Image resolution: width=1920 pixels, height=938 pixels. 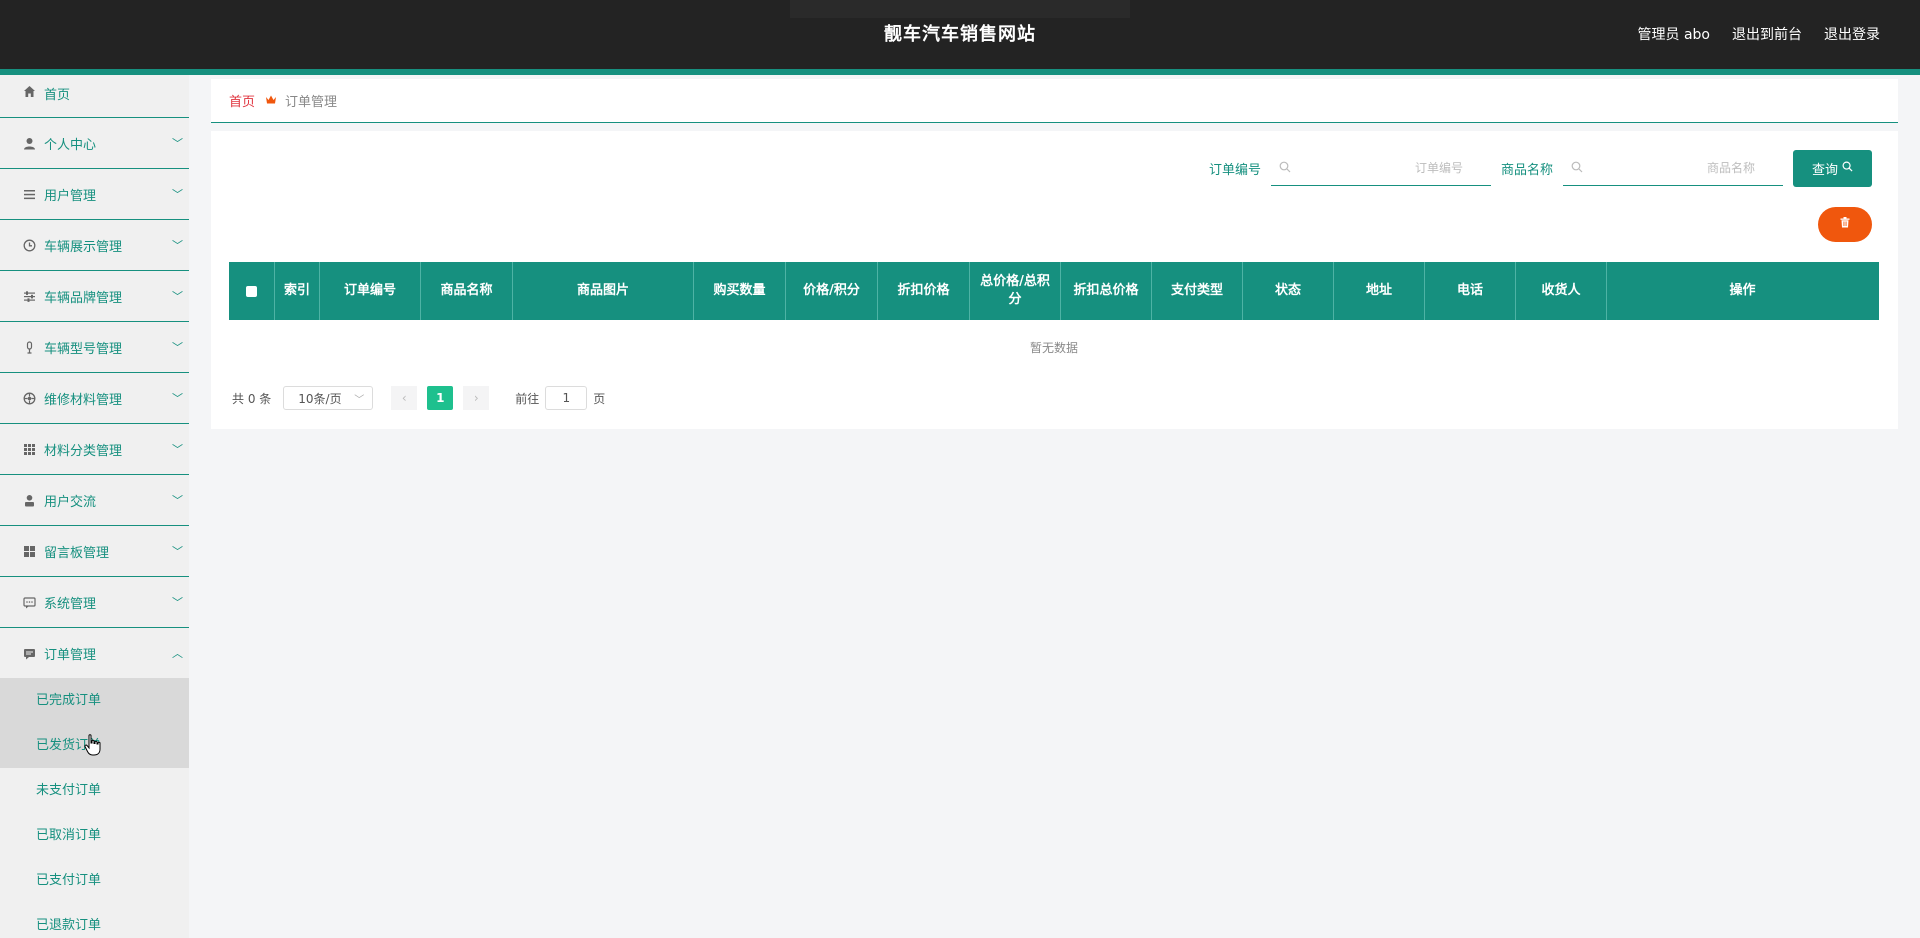 I want to click on header-ghost-bar, so click(x=960, y=9).